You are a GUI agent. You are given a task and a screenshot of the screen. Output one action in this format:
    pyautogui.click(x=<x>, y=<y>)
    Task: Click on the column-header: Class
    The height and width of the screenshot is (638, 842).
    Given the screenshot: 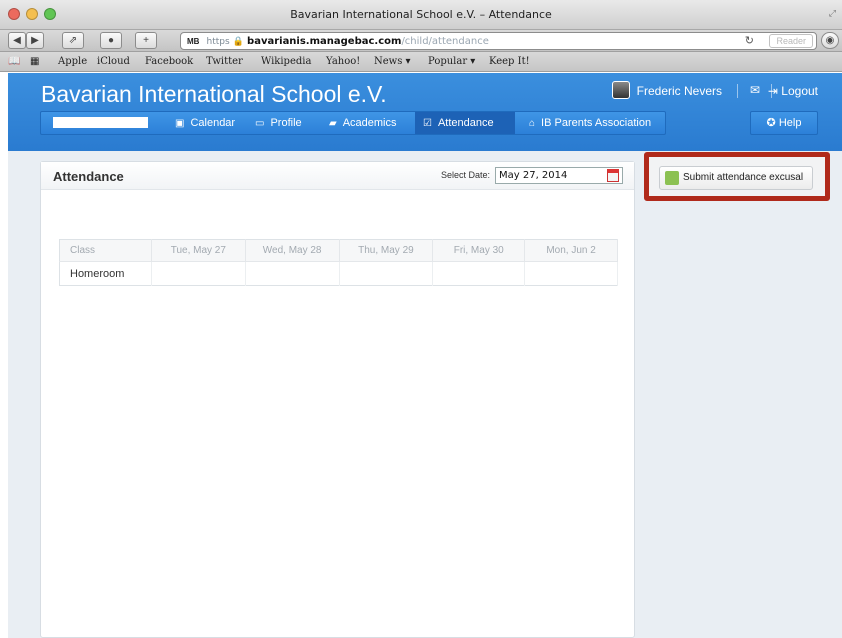 What is the action you would take?
    pyautogui.click(x=105, y=250)
    